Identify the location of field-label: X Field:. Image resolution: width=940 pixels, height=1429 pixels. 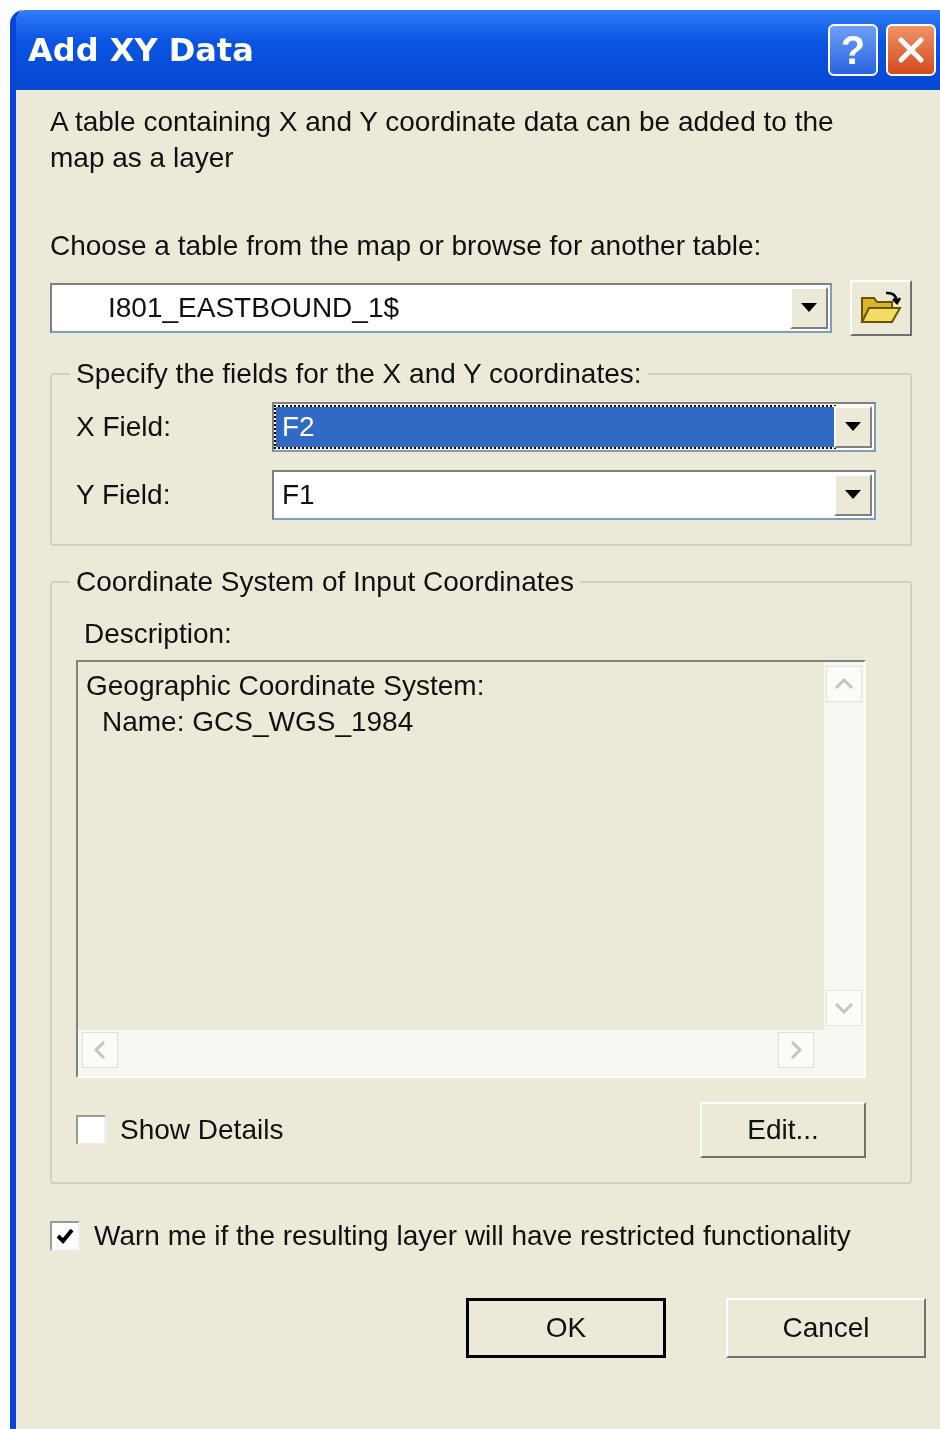
(124, 427).